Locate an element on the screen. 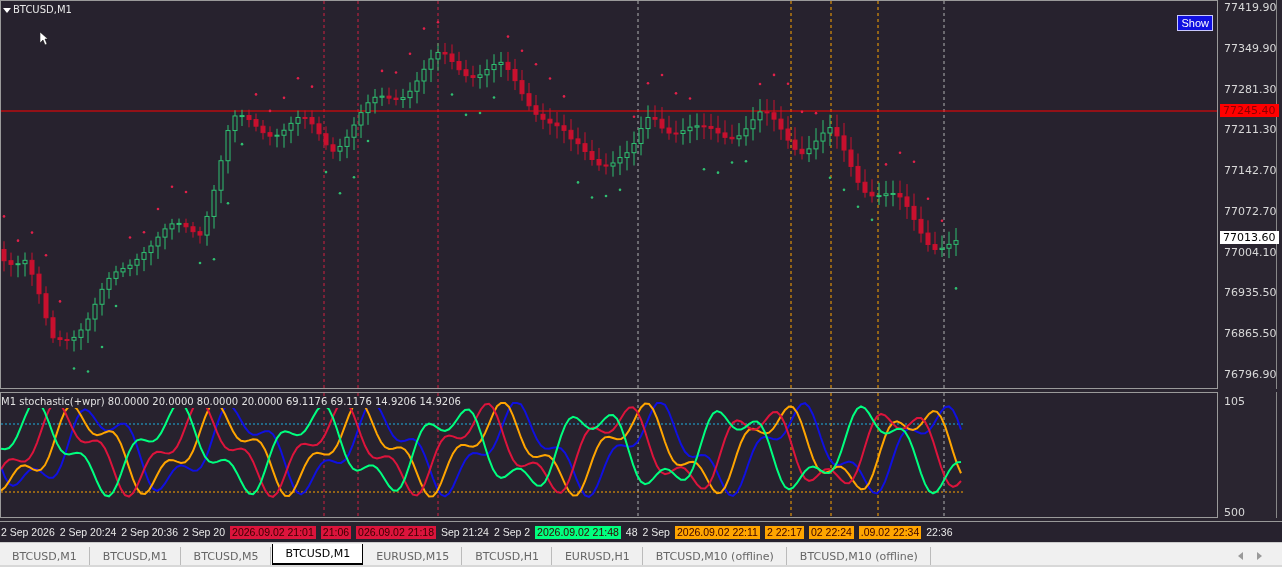 This screenshot has height=575, width=1282. time-axis-label: 2 Sep is located at coordinates (656, 532).